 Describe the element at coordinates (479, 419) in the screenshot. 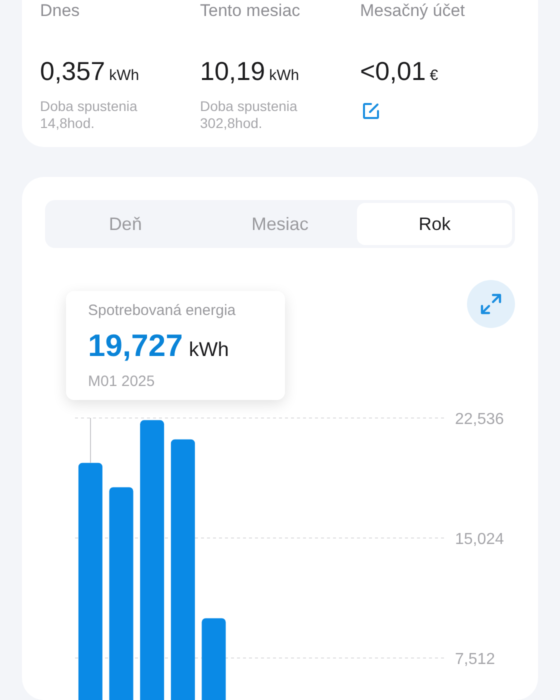

I see `axis-label: 22,536` at that location.